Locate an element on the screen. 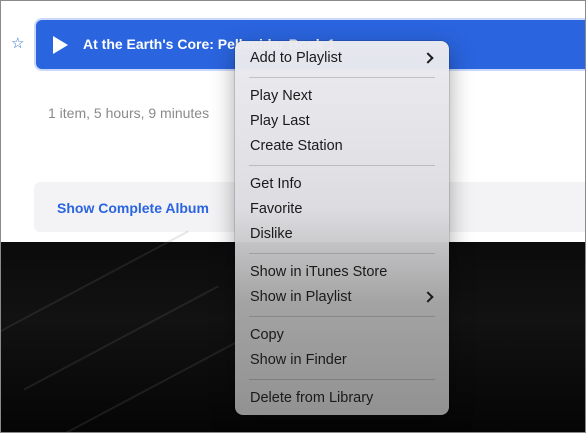 This screenshot has width=586, height=433. album-summary: 1 item, 5 hours, 9 minutes is located at coordinates (129, 113).